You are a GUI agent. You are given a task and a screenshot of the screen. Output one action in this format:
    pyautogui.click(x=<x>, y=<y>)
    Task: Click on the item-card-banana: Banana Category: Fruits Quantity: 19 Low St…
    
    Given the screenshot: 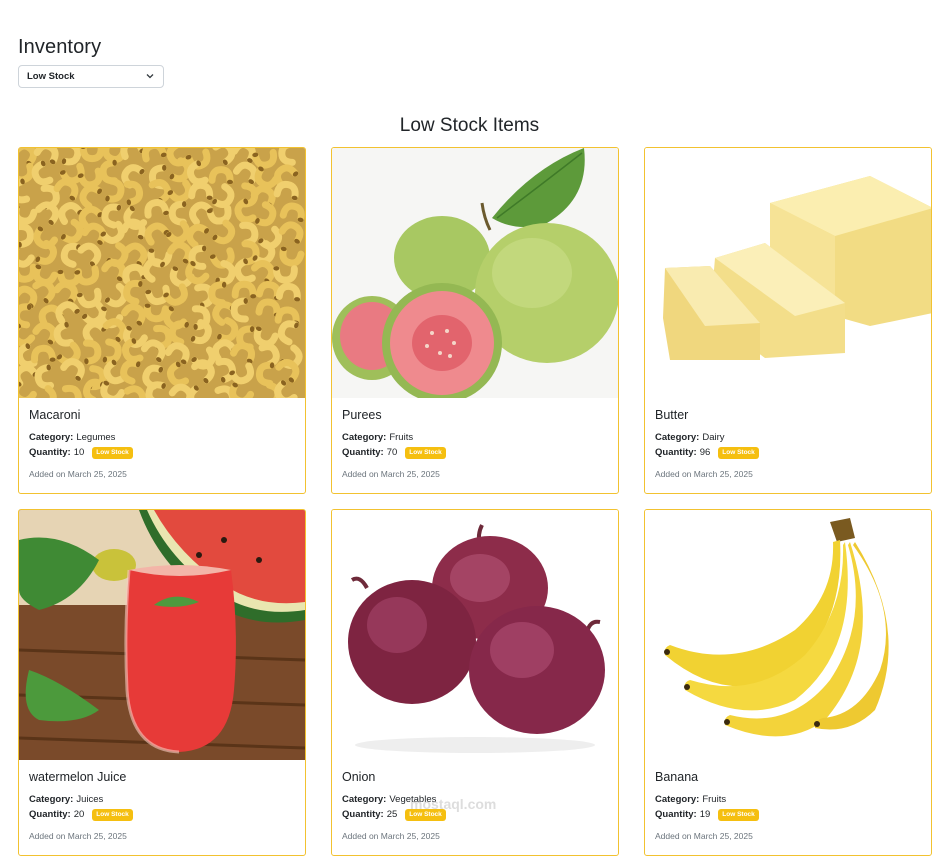 What is the action you would take?
    pyautogui.click(x=788, y=682)
    